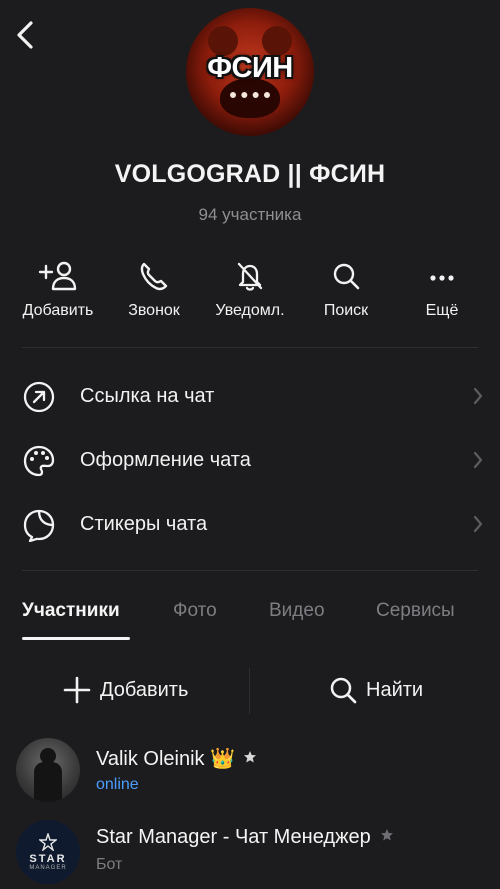  Describe the element at coordinates (154, 310) in the screenshot. I see `action-label: Звонок` at that location.